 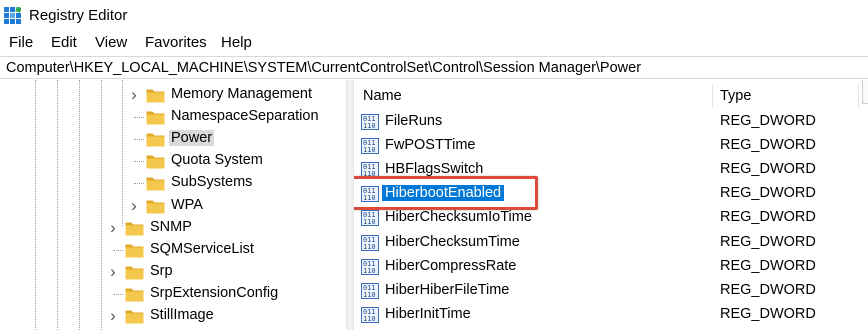 I want to click on menu-bar: File Edit View Favorites Help, so click(x=434, y=43).